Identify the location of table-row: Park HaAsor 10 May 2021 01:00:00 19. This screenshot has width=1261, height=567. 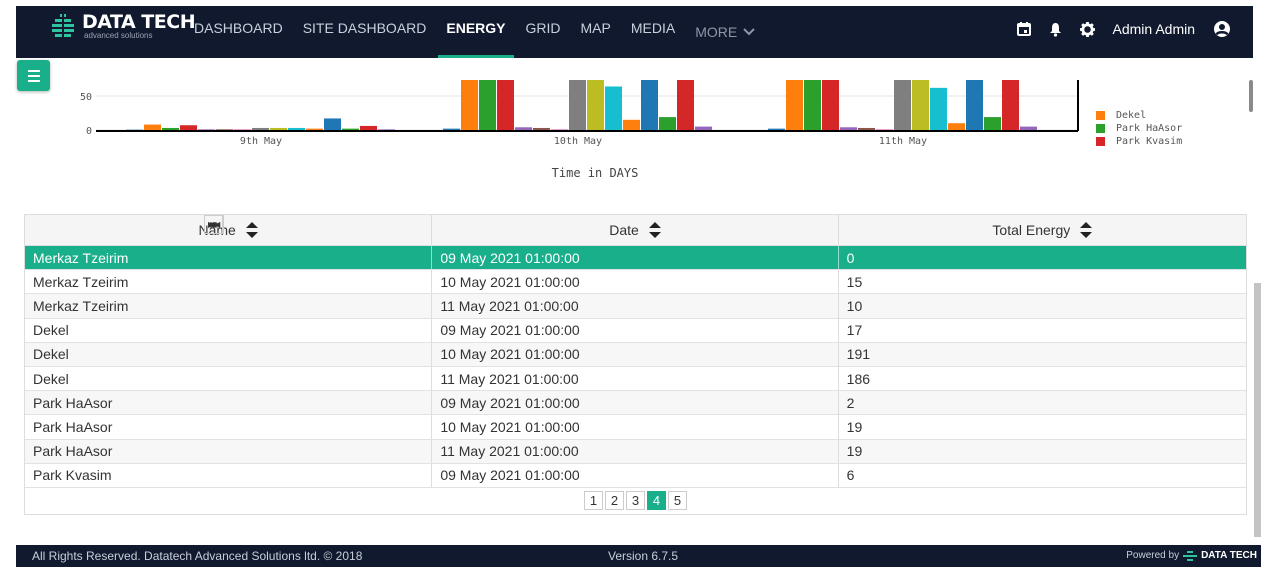
(635, 427).